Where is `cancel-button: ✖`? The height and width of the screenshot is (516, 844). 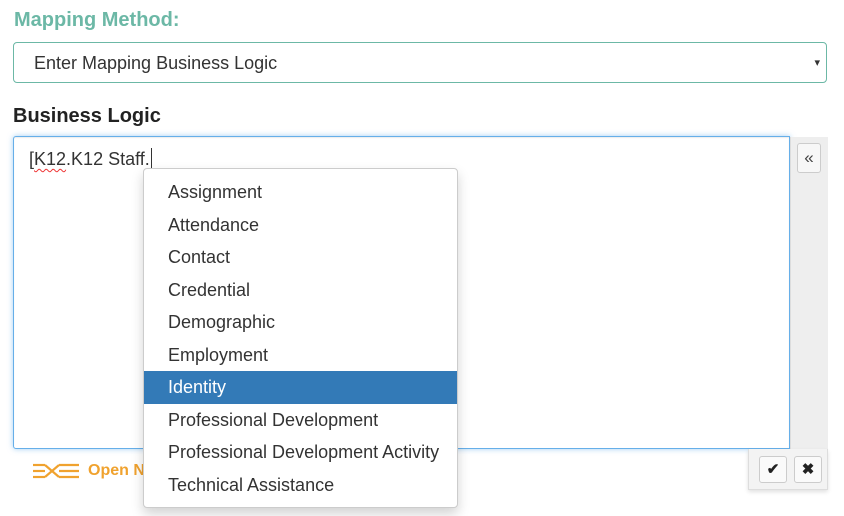
cancel-button: ✖ is located at coordinates (808, 469).